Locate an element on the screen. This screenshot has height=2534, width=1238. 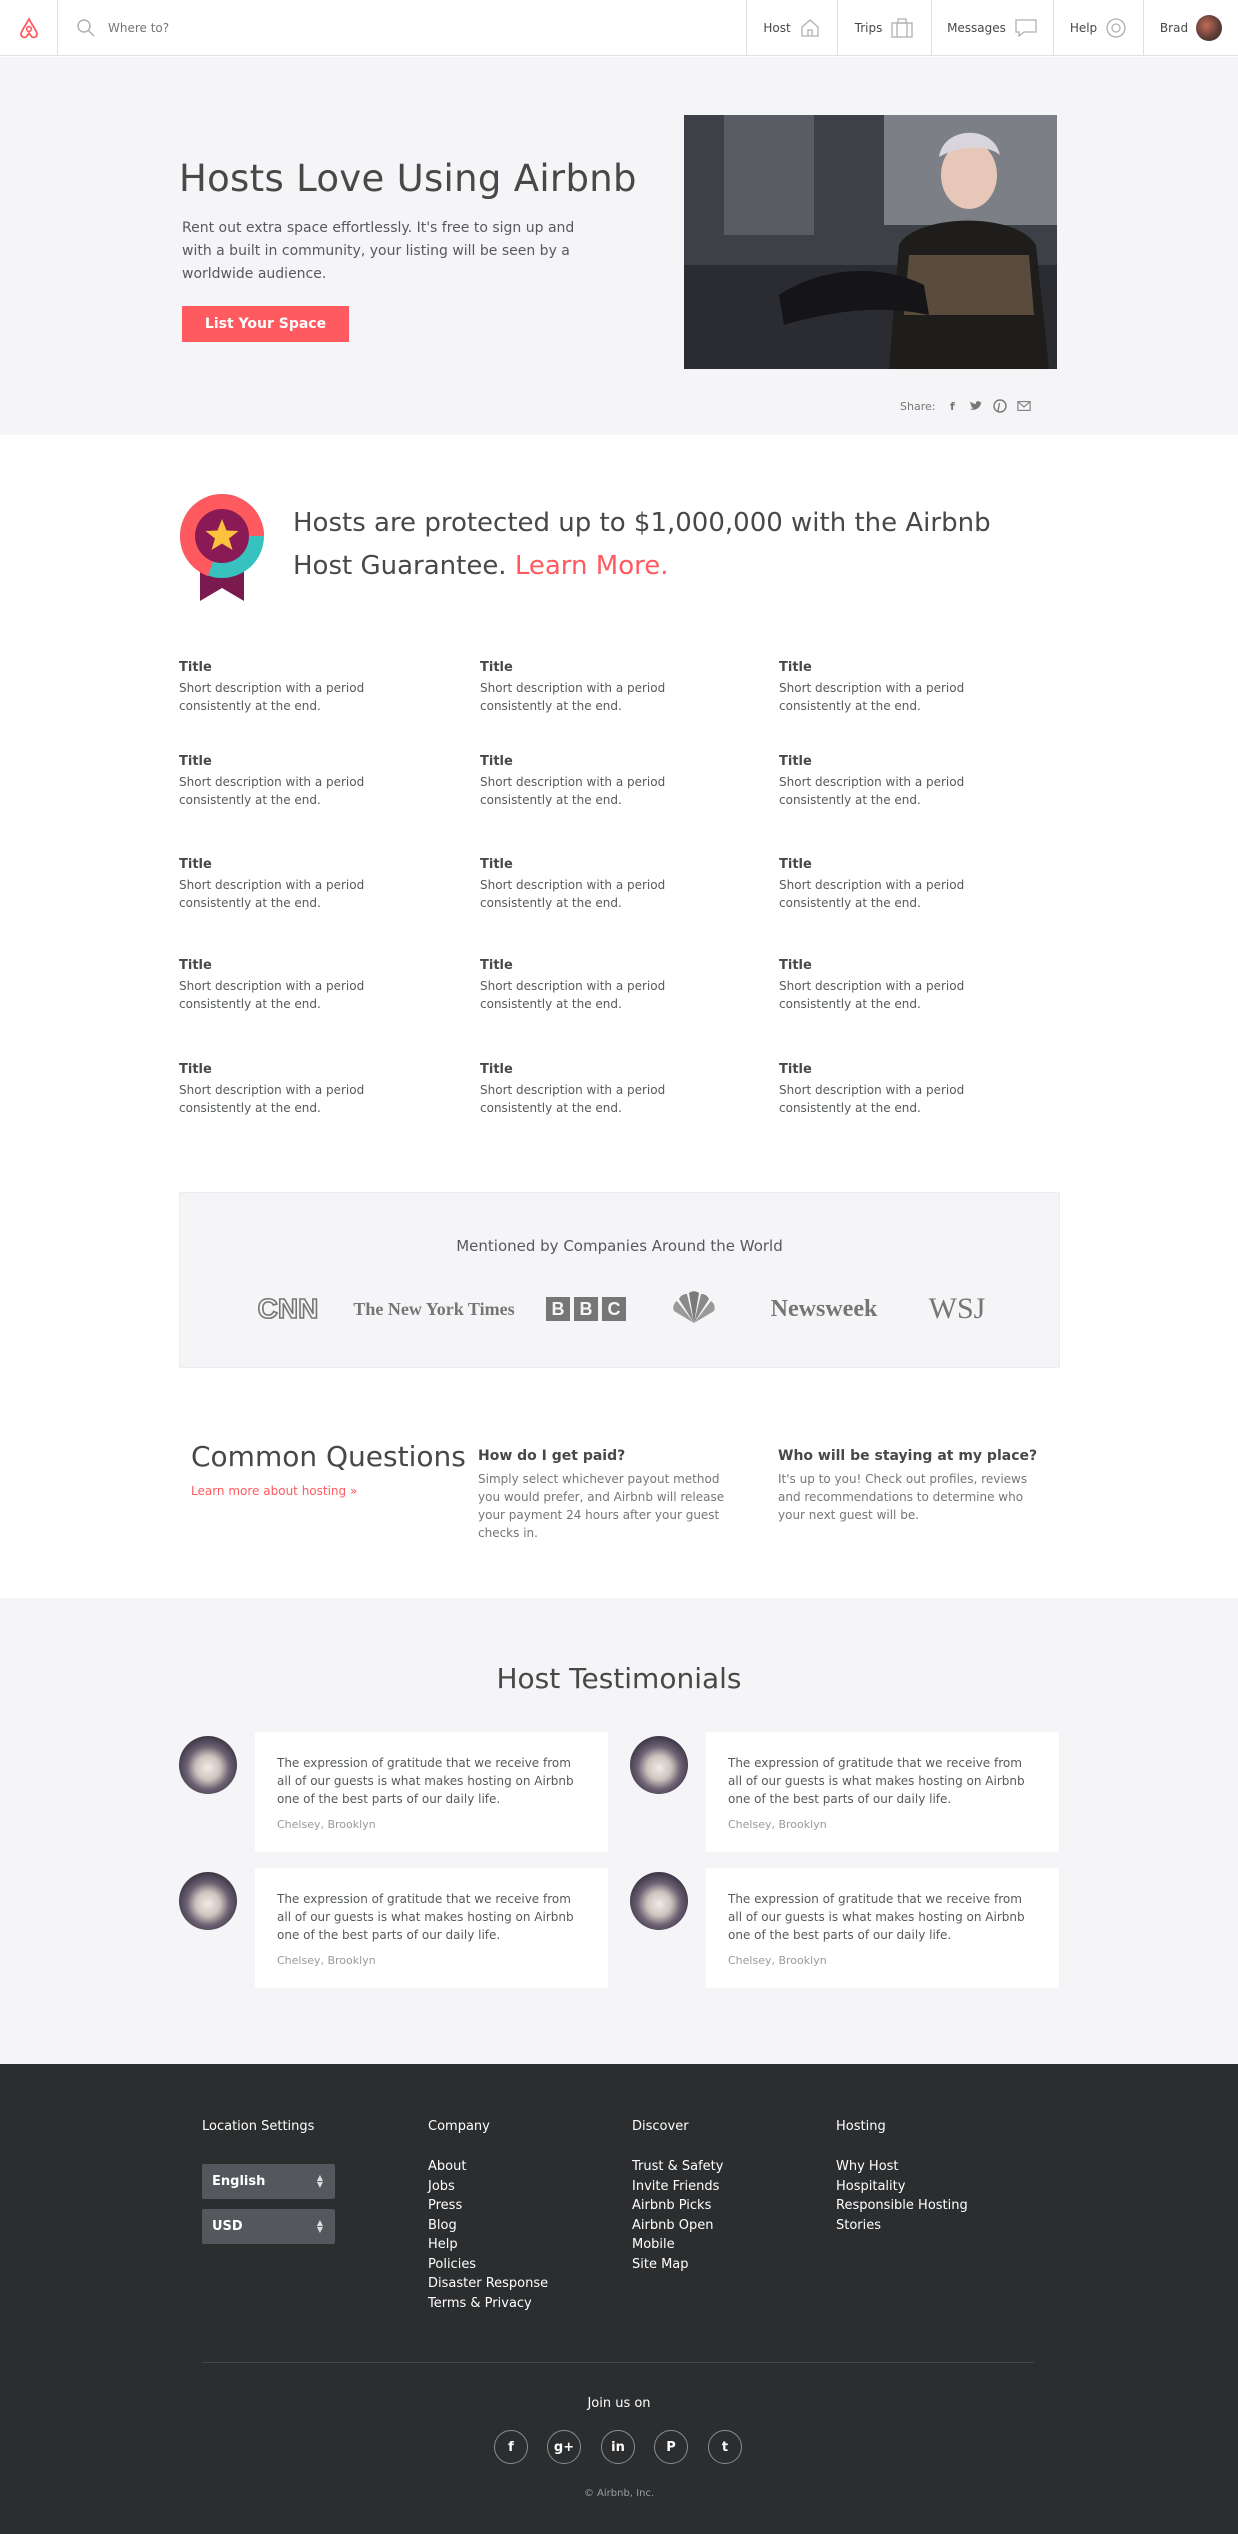
footer-link-help: Help is located at coordinates (488, 2245).